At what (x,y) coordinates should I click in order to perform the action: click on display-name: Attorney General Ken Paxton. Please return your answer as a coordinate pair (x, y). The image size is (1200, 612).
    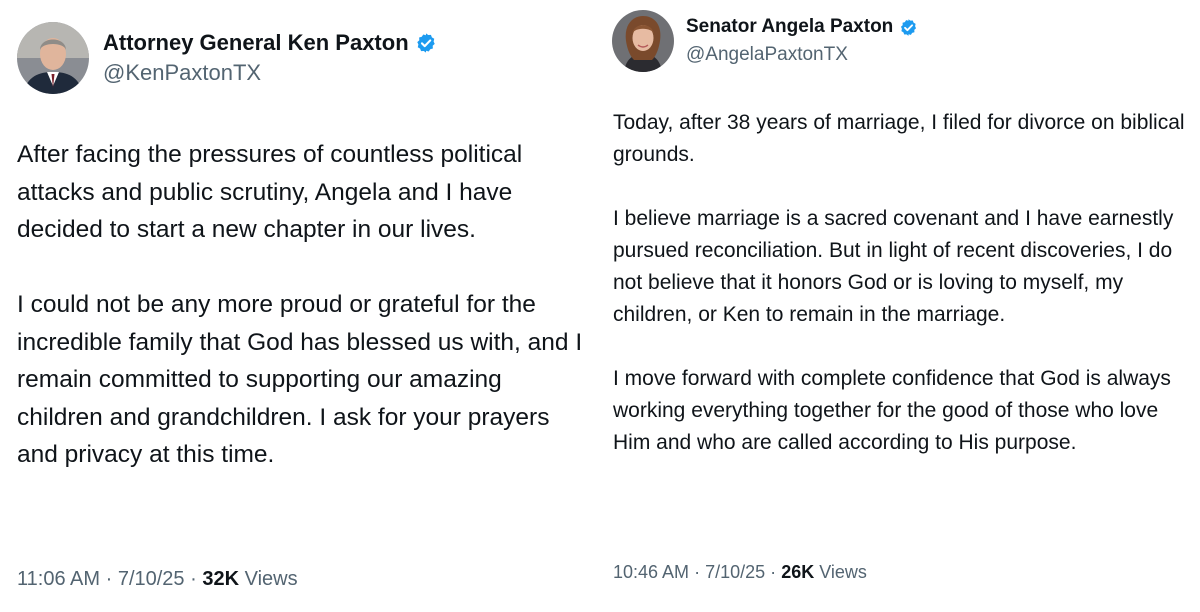
    Looking at the image, I should click on (256, 43).